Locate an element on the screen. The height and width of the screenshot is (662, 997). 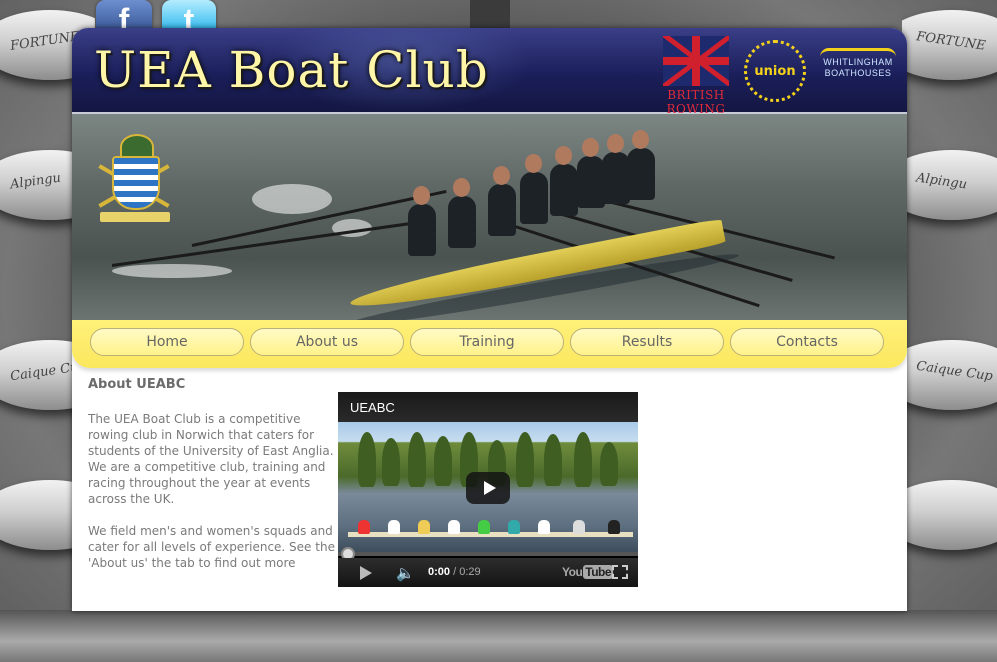
facebook-icon: f is located at coordinates (124, 15).